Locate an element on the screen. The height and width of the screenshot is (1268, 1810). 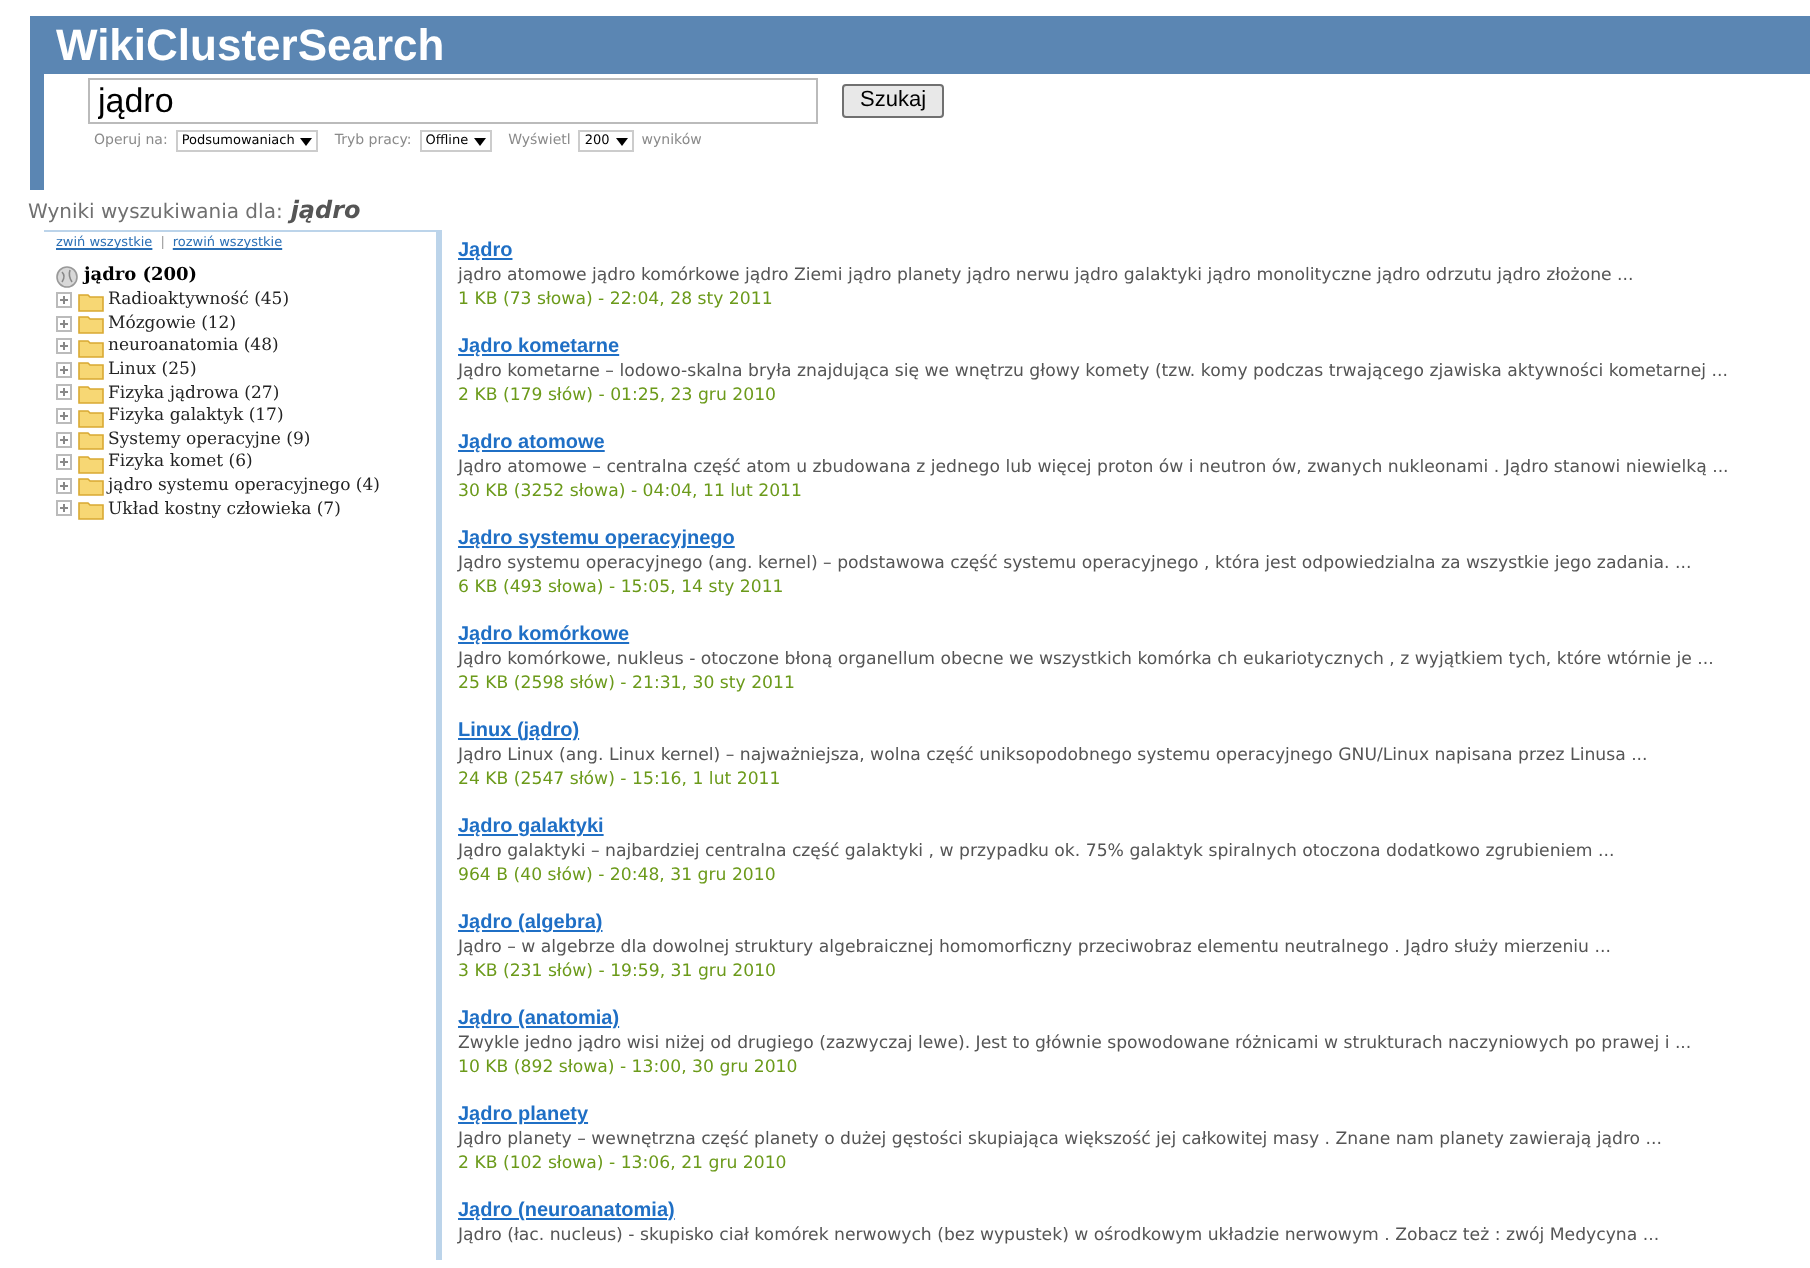
result-meta: 30 KB (3252 słowa) - 04:04, 11 lut 2011 is located at coordinates (631, 492).